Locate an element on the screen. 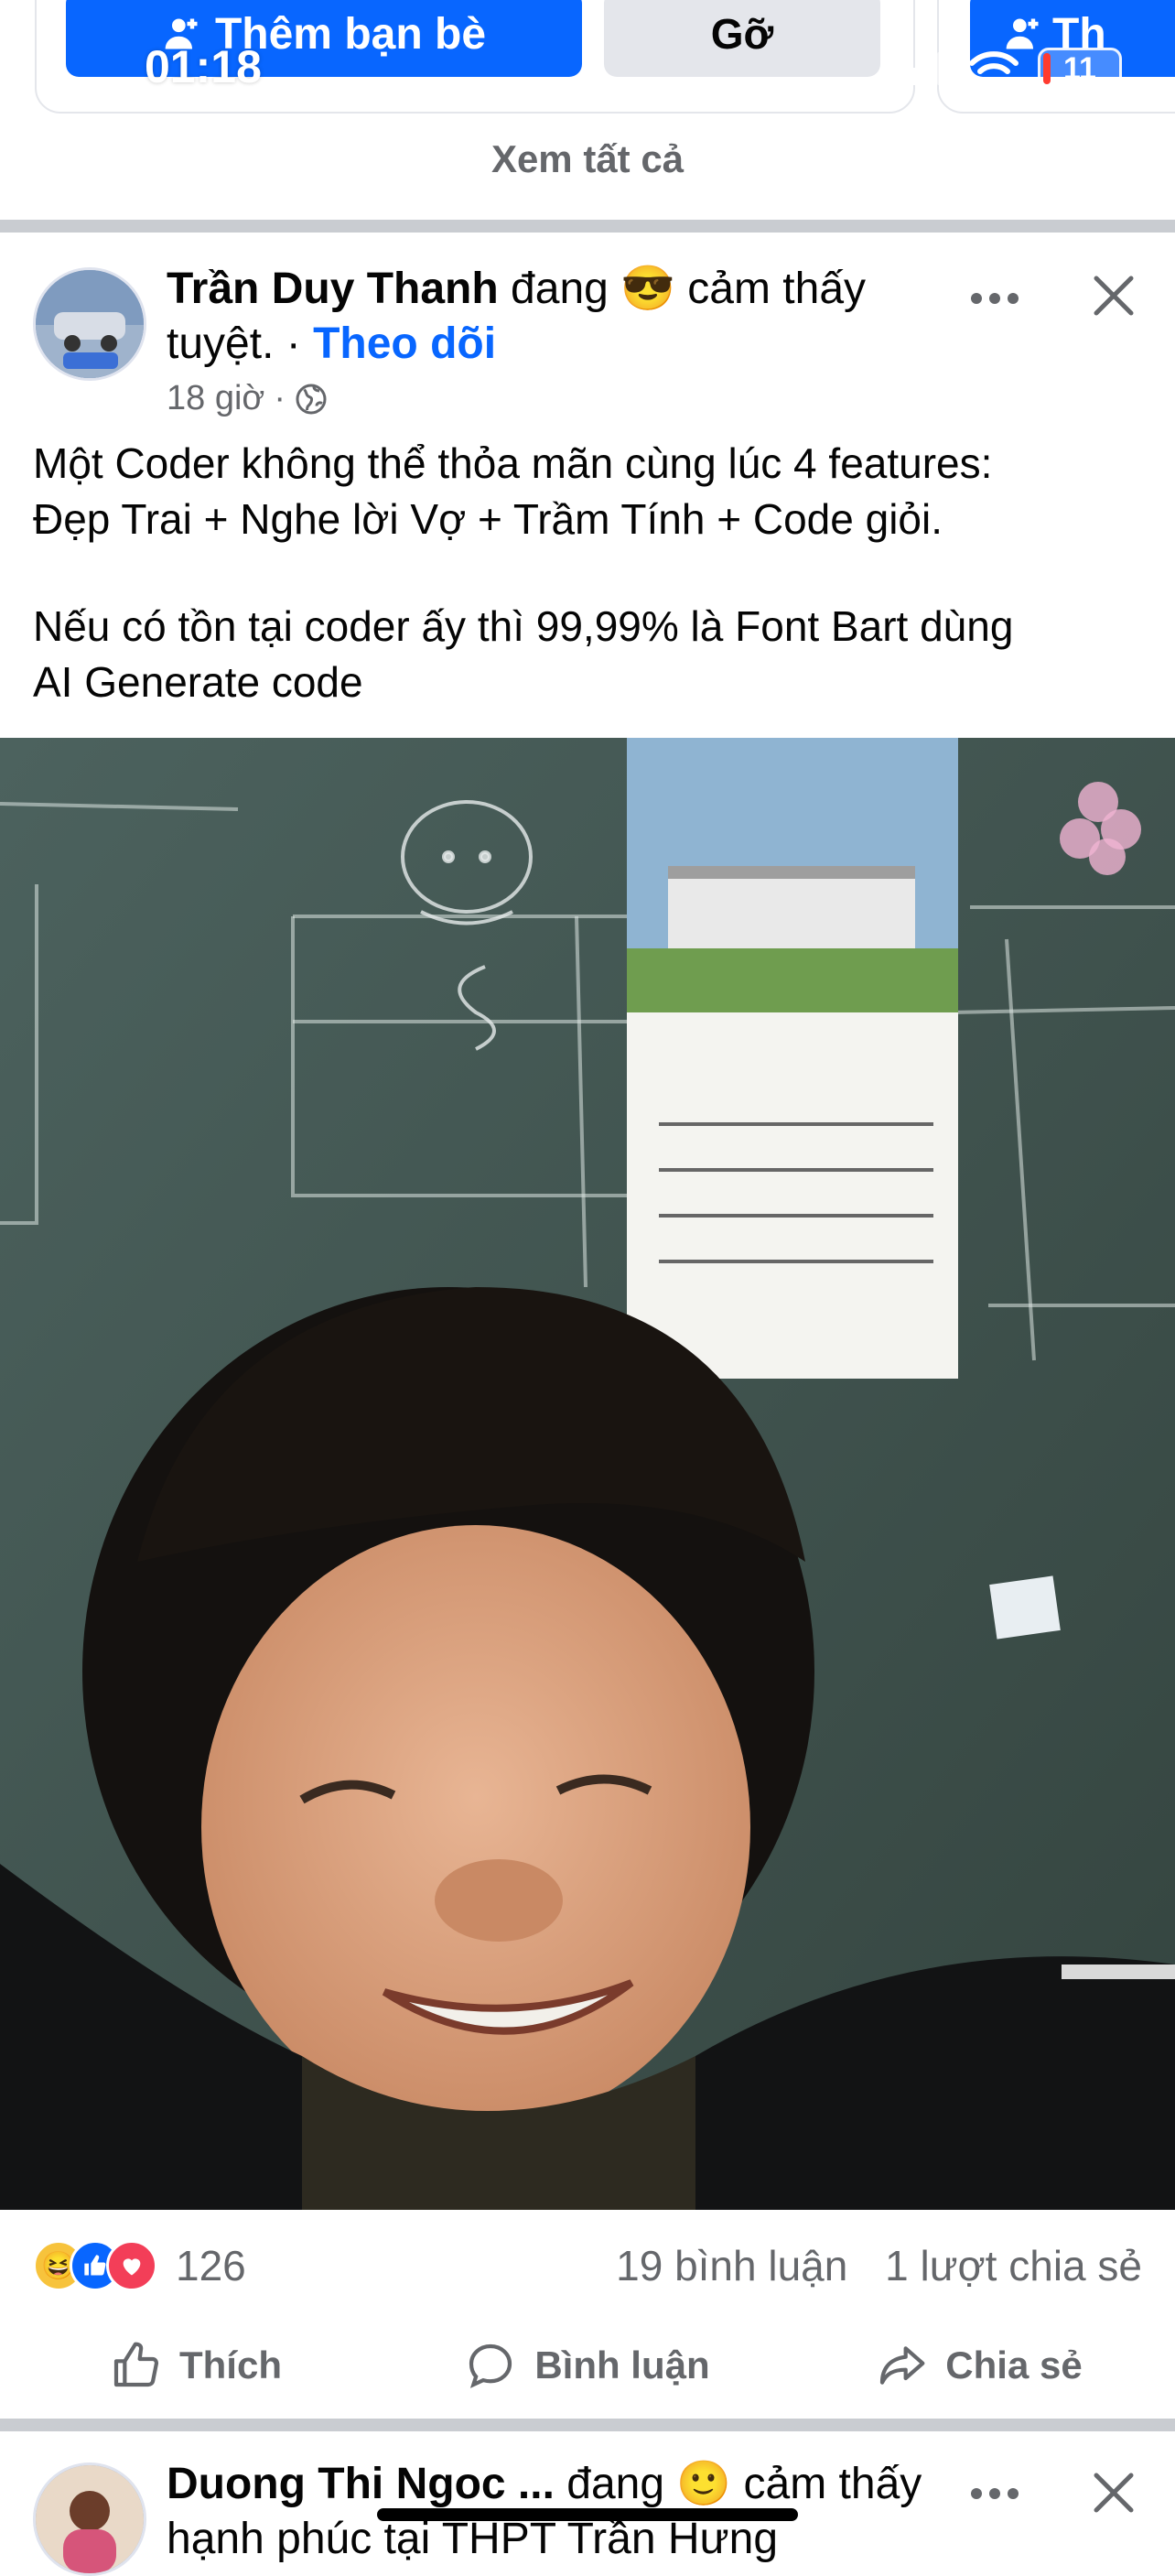  globe-icon is located at coordinates (311, 399).